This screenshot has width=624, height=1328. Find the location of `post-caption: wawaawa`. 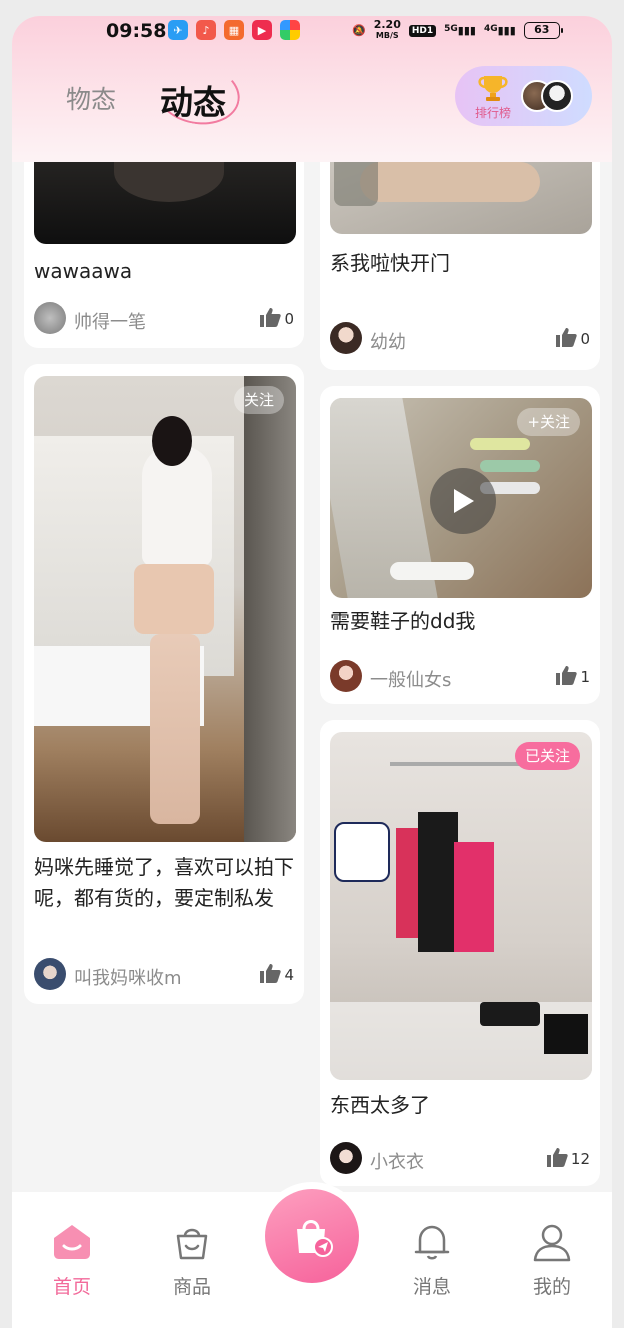

post-caption: wawaawa is located at coordinates (83, 271).